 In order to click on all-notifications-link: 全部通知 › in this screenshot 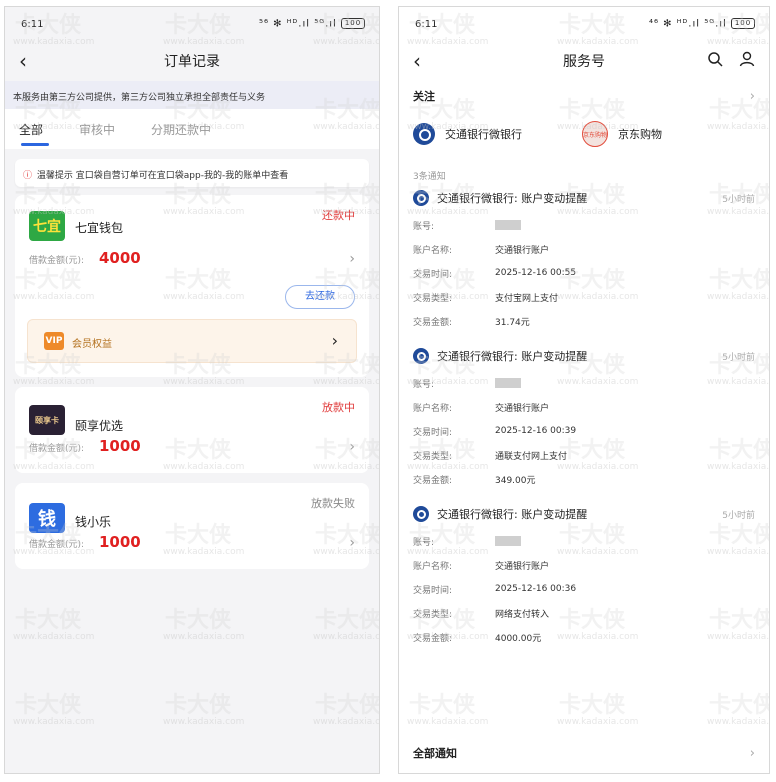, I will do `click(584, 753)`.